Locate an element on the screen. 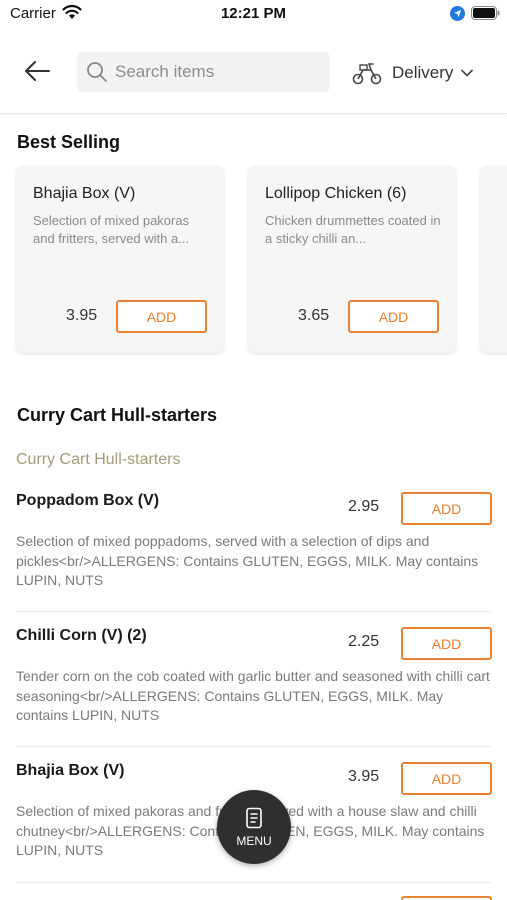 The width and height of the screenshot is (507, 900). delivery-selector: Delivery is located at coordinates (413, 73).